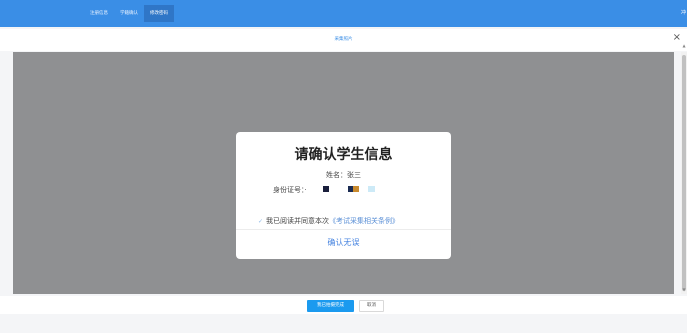 The width and height of the screenshot is (687, 333). Describe the element at coordinates (298, 221) in the screenshot. I see `agreement-text: 我已阅读并同意本次` at that location.